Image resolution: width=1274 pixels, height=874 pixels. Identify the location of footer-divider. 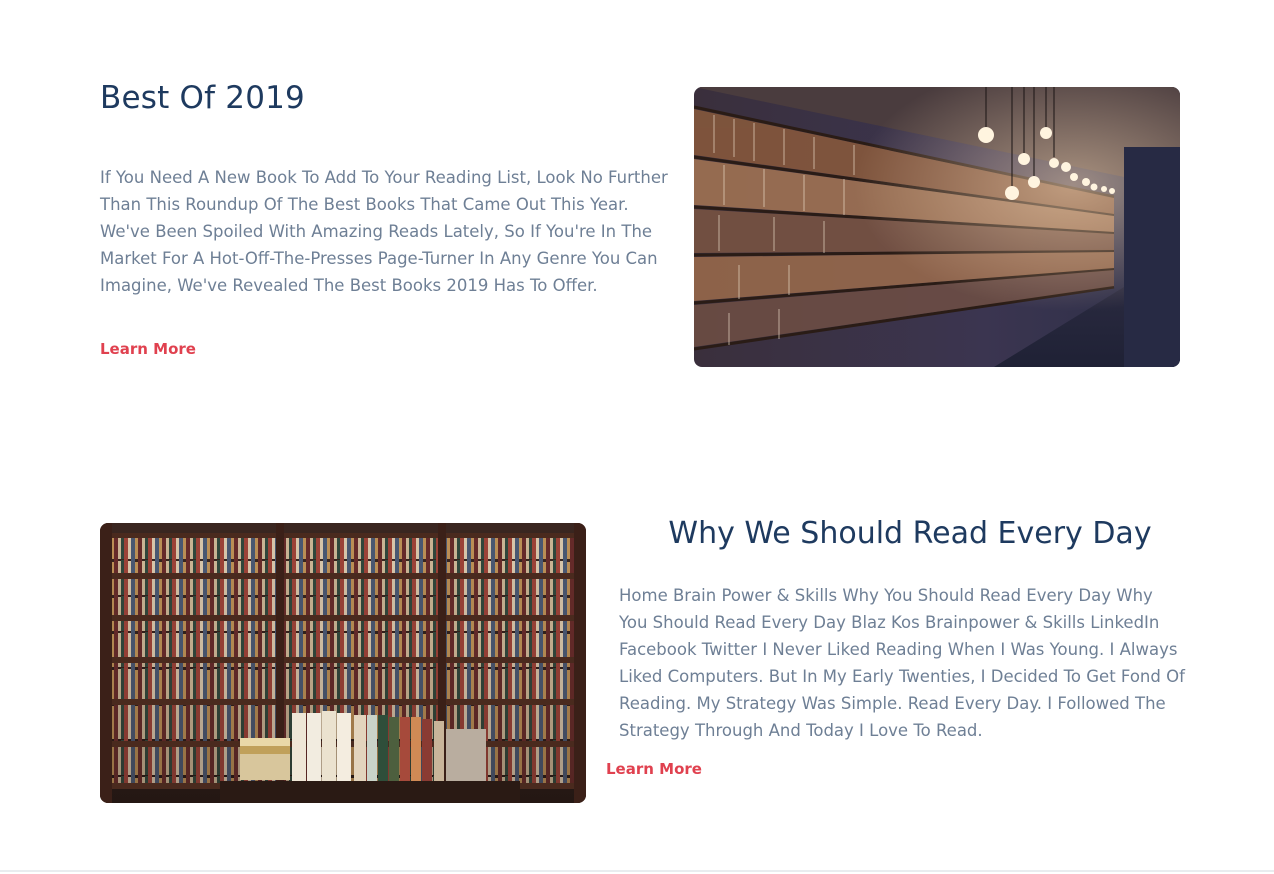
(637, 871).